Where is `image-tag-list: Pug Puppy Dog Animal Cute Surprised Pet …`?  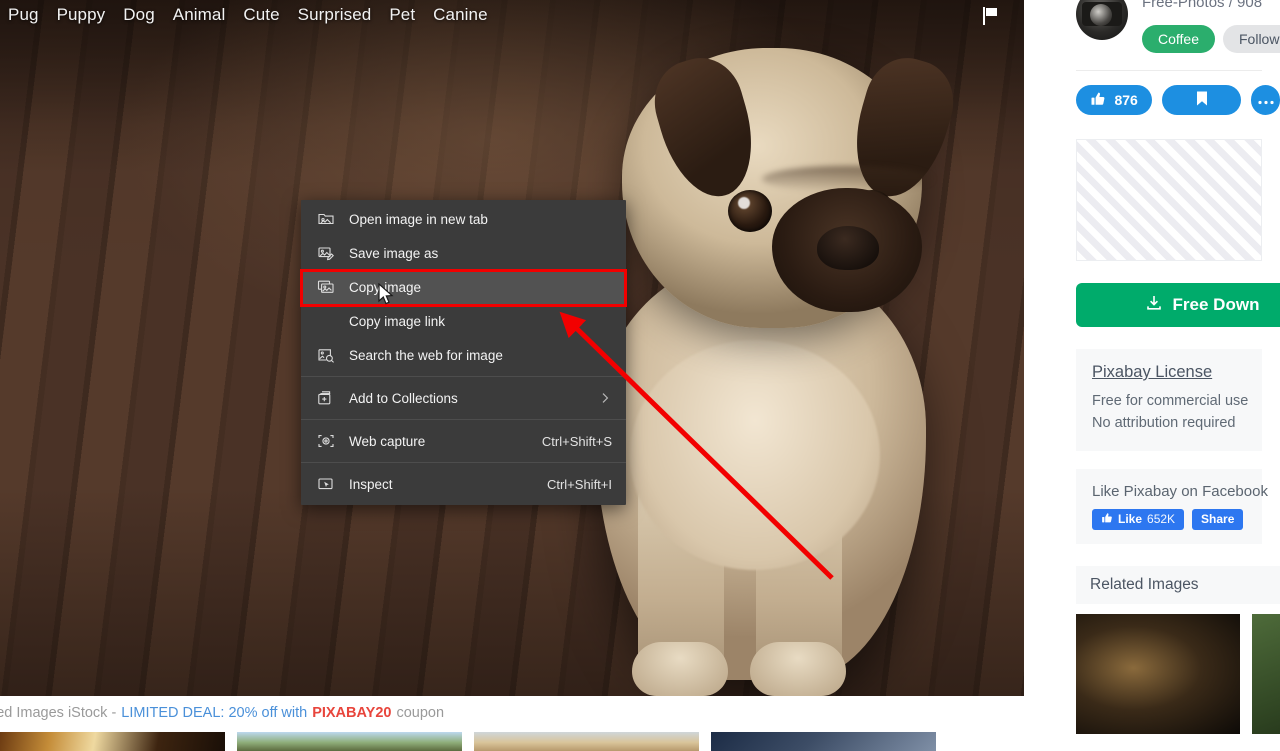 image-tag-list: Pug Puppy Dog Animal Cute Surprised Pet … is located at coordinates (512, 15).